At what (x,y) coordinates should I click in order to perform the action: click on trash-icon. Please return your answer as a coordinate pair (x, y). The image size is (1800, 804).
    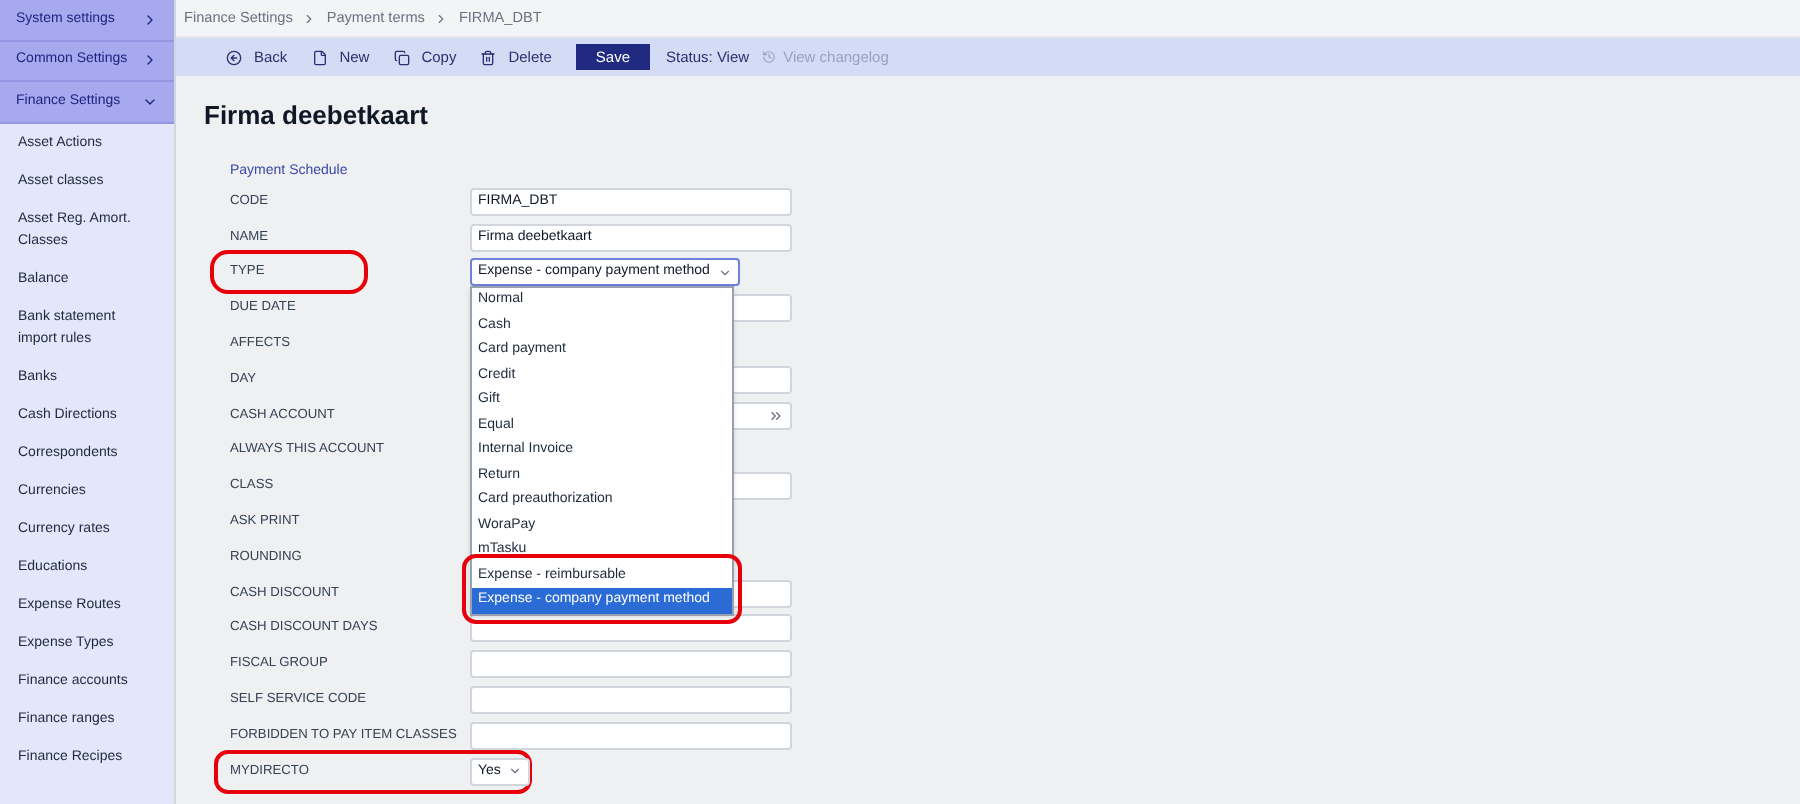
    Looking at the image, I should click on (488, 57).